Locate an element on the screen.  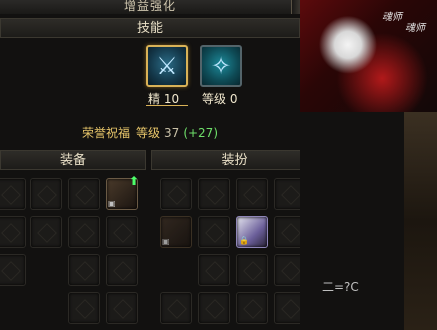
equipment-header: 装备 is located at coordinates (73, 160).